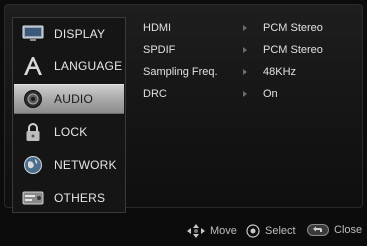  What do you see at coordinates (250, 33) in the screenshot?
I see `setting-row-hdmi: HDMI PCM Stereo` at bounding box center [250, 33].